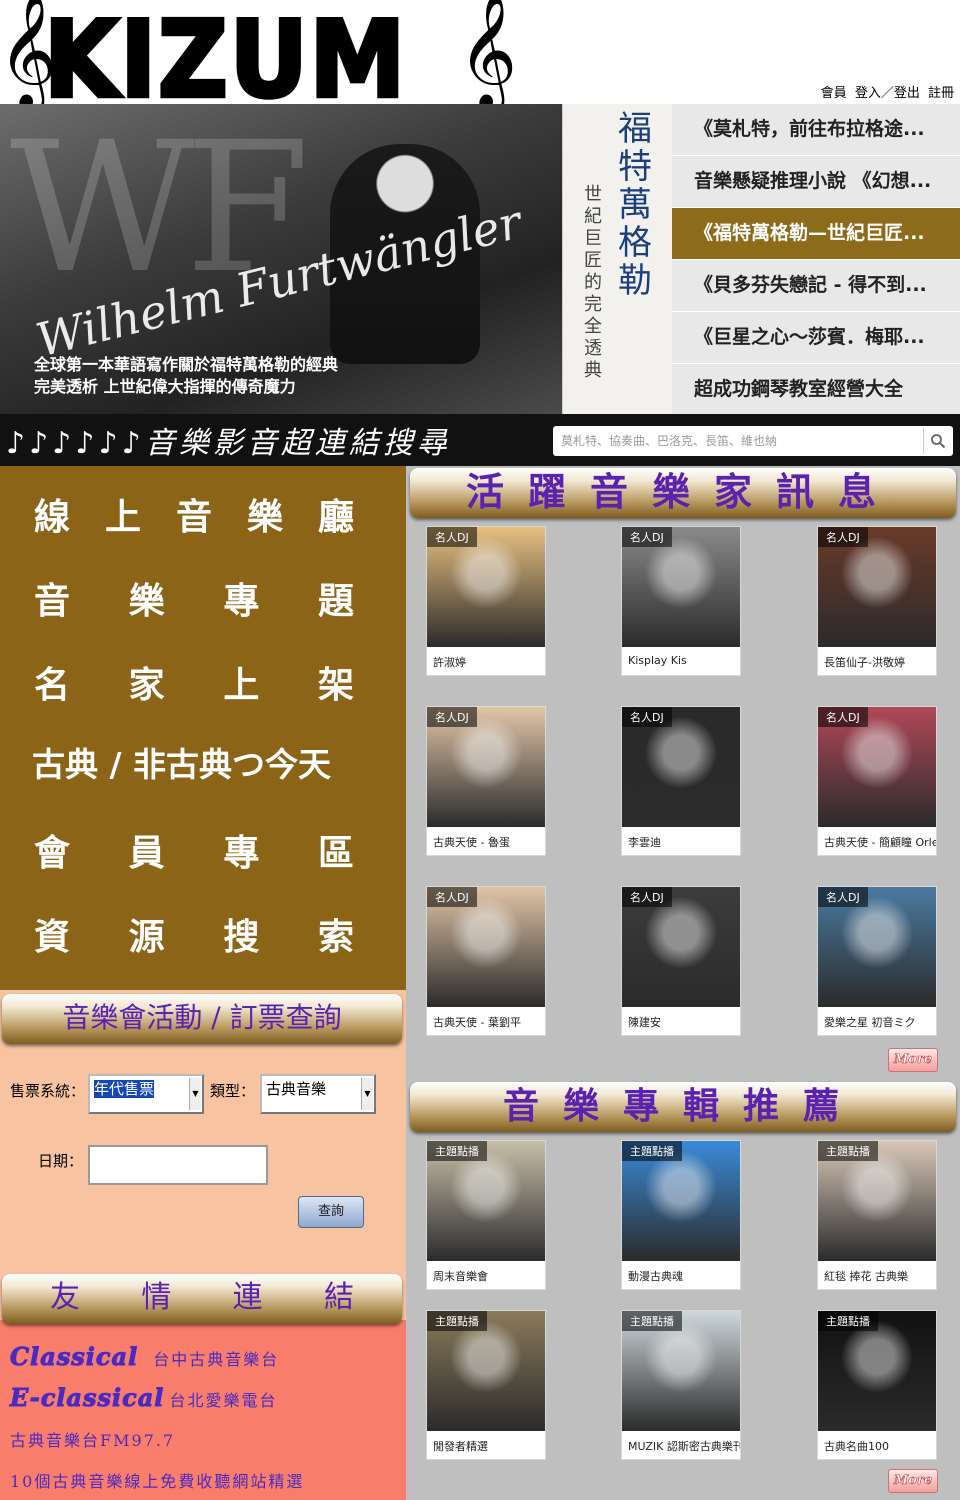 This screenshot has height=1500, width=960. Describe the element at coordinates (486, 961) in the screenshot. I see `musician-card: 名人DJ 古典天使 - 葉劉平` at that location.